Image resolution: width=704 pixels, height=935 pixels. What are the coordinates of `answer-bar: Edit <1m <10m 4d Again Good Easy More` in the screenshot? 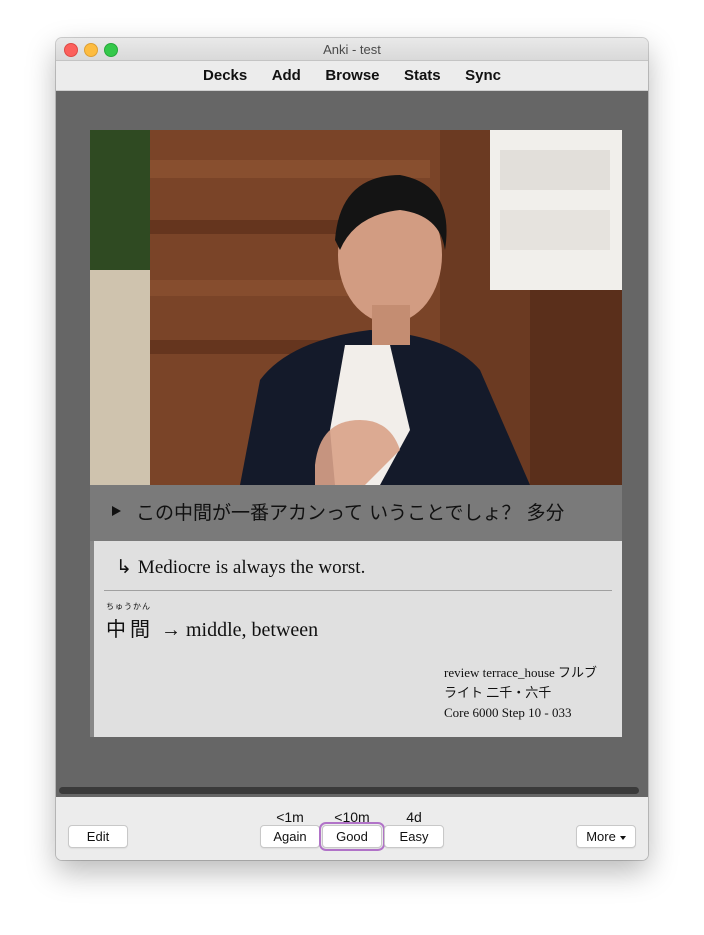 It's located at (352, 828).